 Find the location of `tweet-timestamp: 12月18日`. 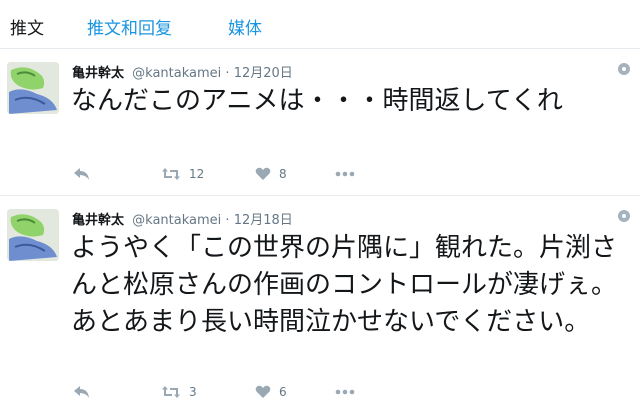

tweet-timestamp: 12月18日 is located at coordinates (263, 220).